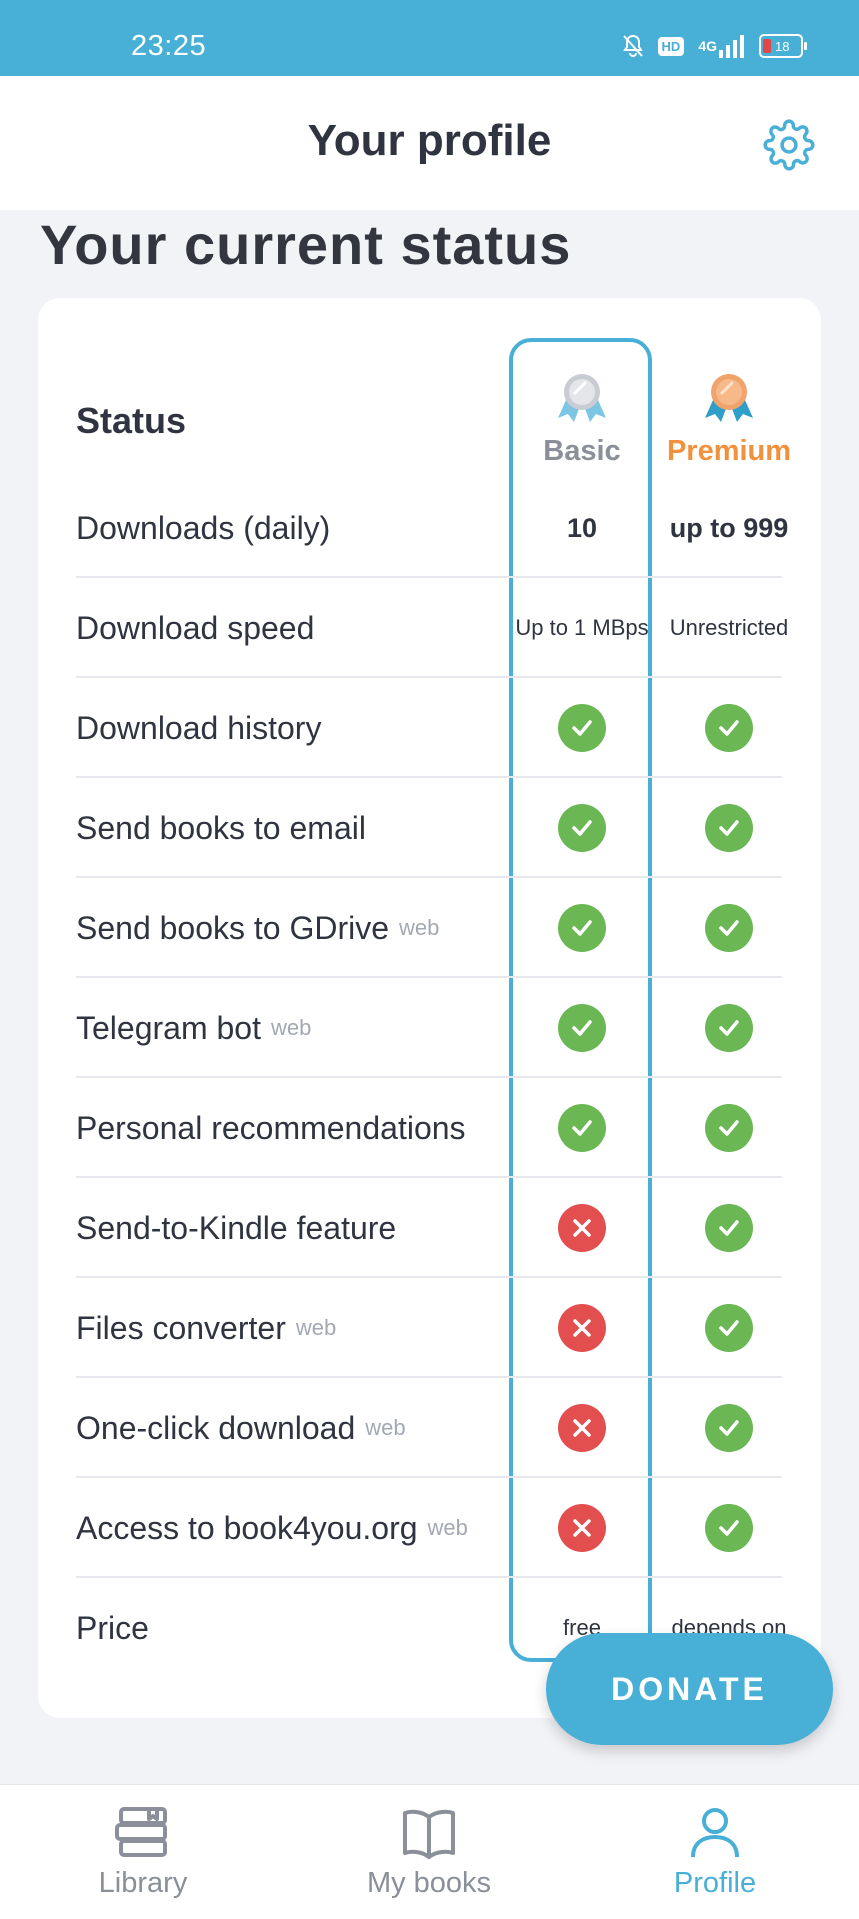 This screenshot has height=1919, width=859. I want to click on row-label: Files converter web, so click(206, 1328).